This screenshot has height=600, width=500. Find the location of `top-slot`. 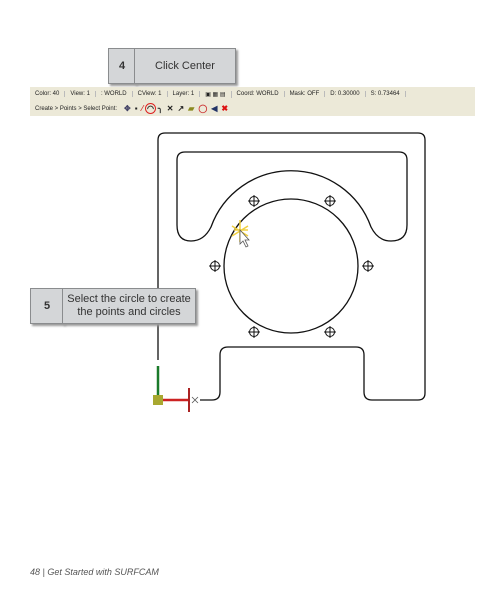

top-slot is located at coordinates (292, 196).